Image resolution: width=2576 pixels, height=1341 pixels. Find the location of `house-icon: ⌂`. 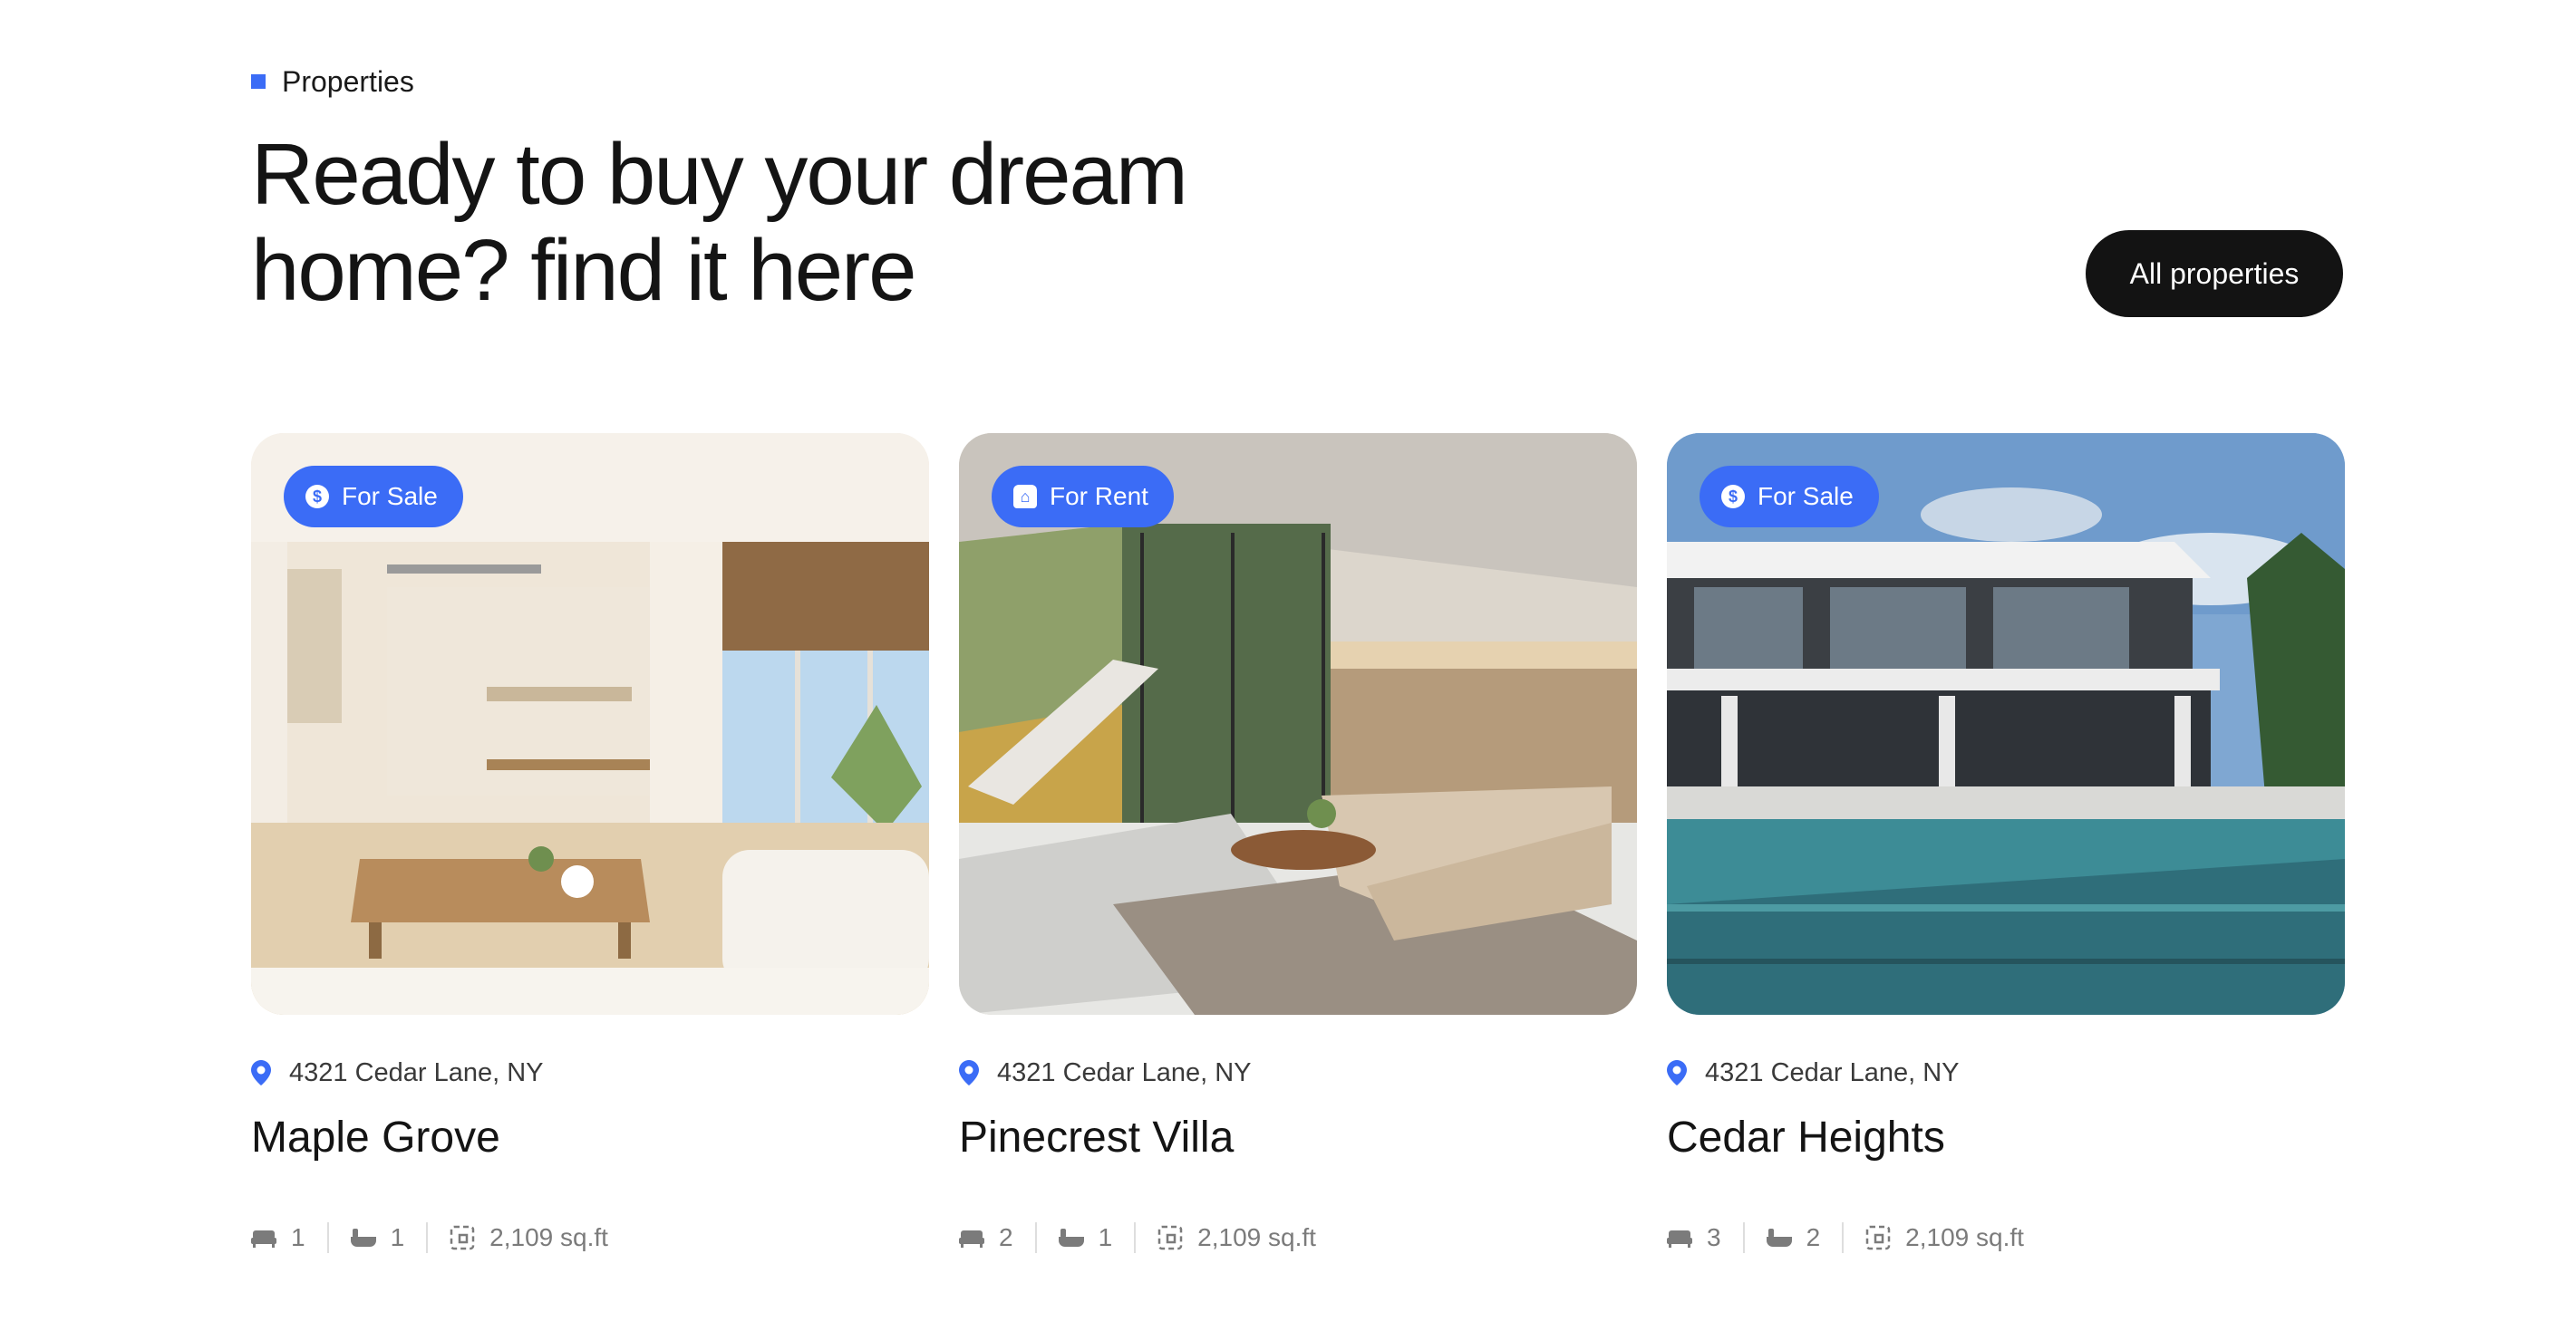

house-icon: ⌂ is located at coordinates (1025, 496).